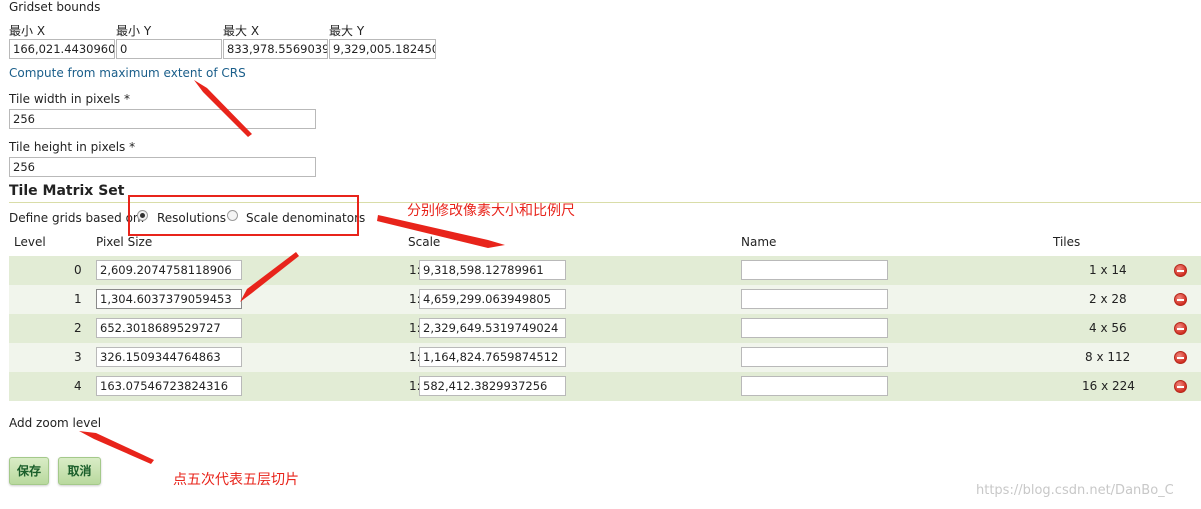 Image resolution: width=1201 pixels, height=509 pixels. Describe the element at coordinates (236, 480) in the screenshot. I see `note-click-annotation: 点五次代表五层切片` at that location.